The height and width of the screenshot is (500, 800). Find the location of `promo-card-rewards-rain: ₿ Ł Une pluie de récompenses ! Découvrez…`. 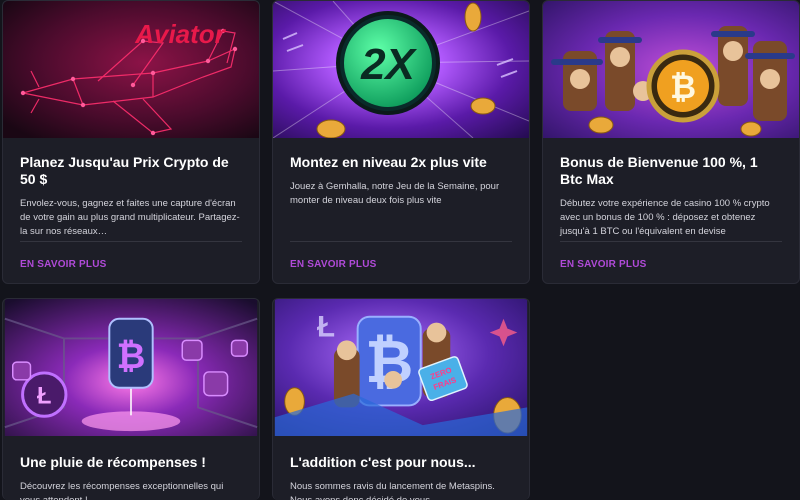

promo-card-rewards-rain: ₿ Ł Une pluie de récompenses ! Découvrez… is located at coordinates (131, 399).